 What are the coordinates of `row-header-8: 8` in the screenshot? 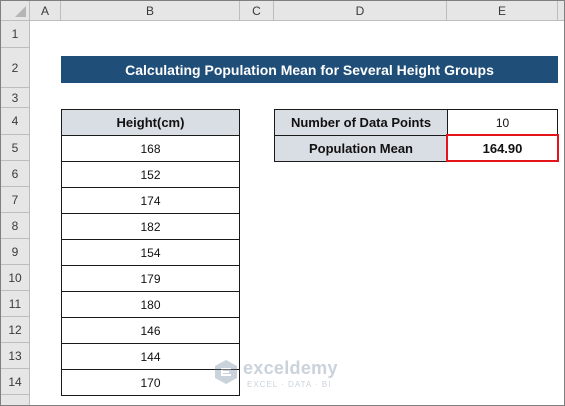 It's located at (15, 226).